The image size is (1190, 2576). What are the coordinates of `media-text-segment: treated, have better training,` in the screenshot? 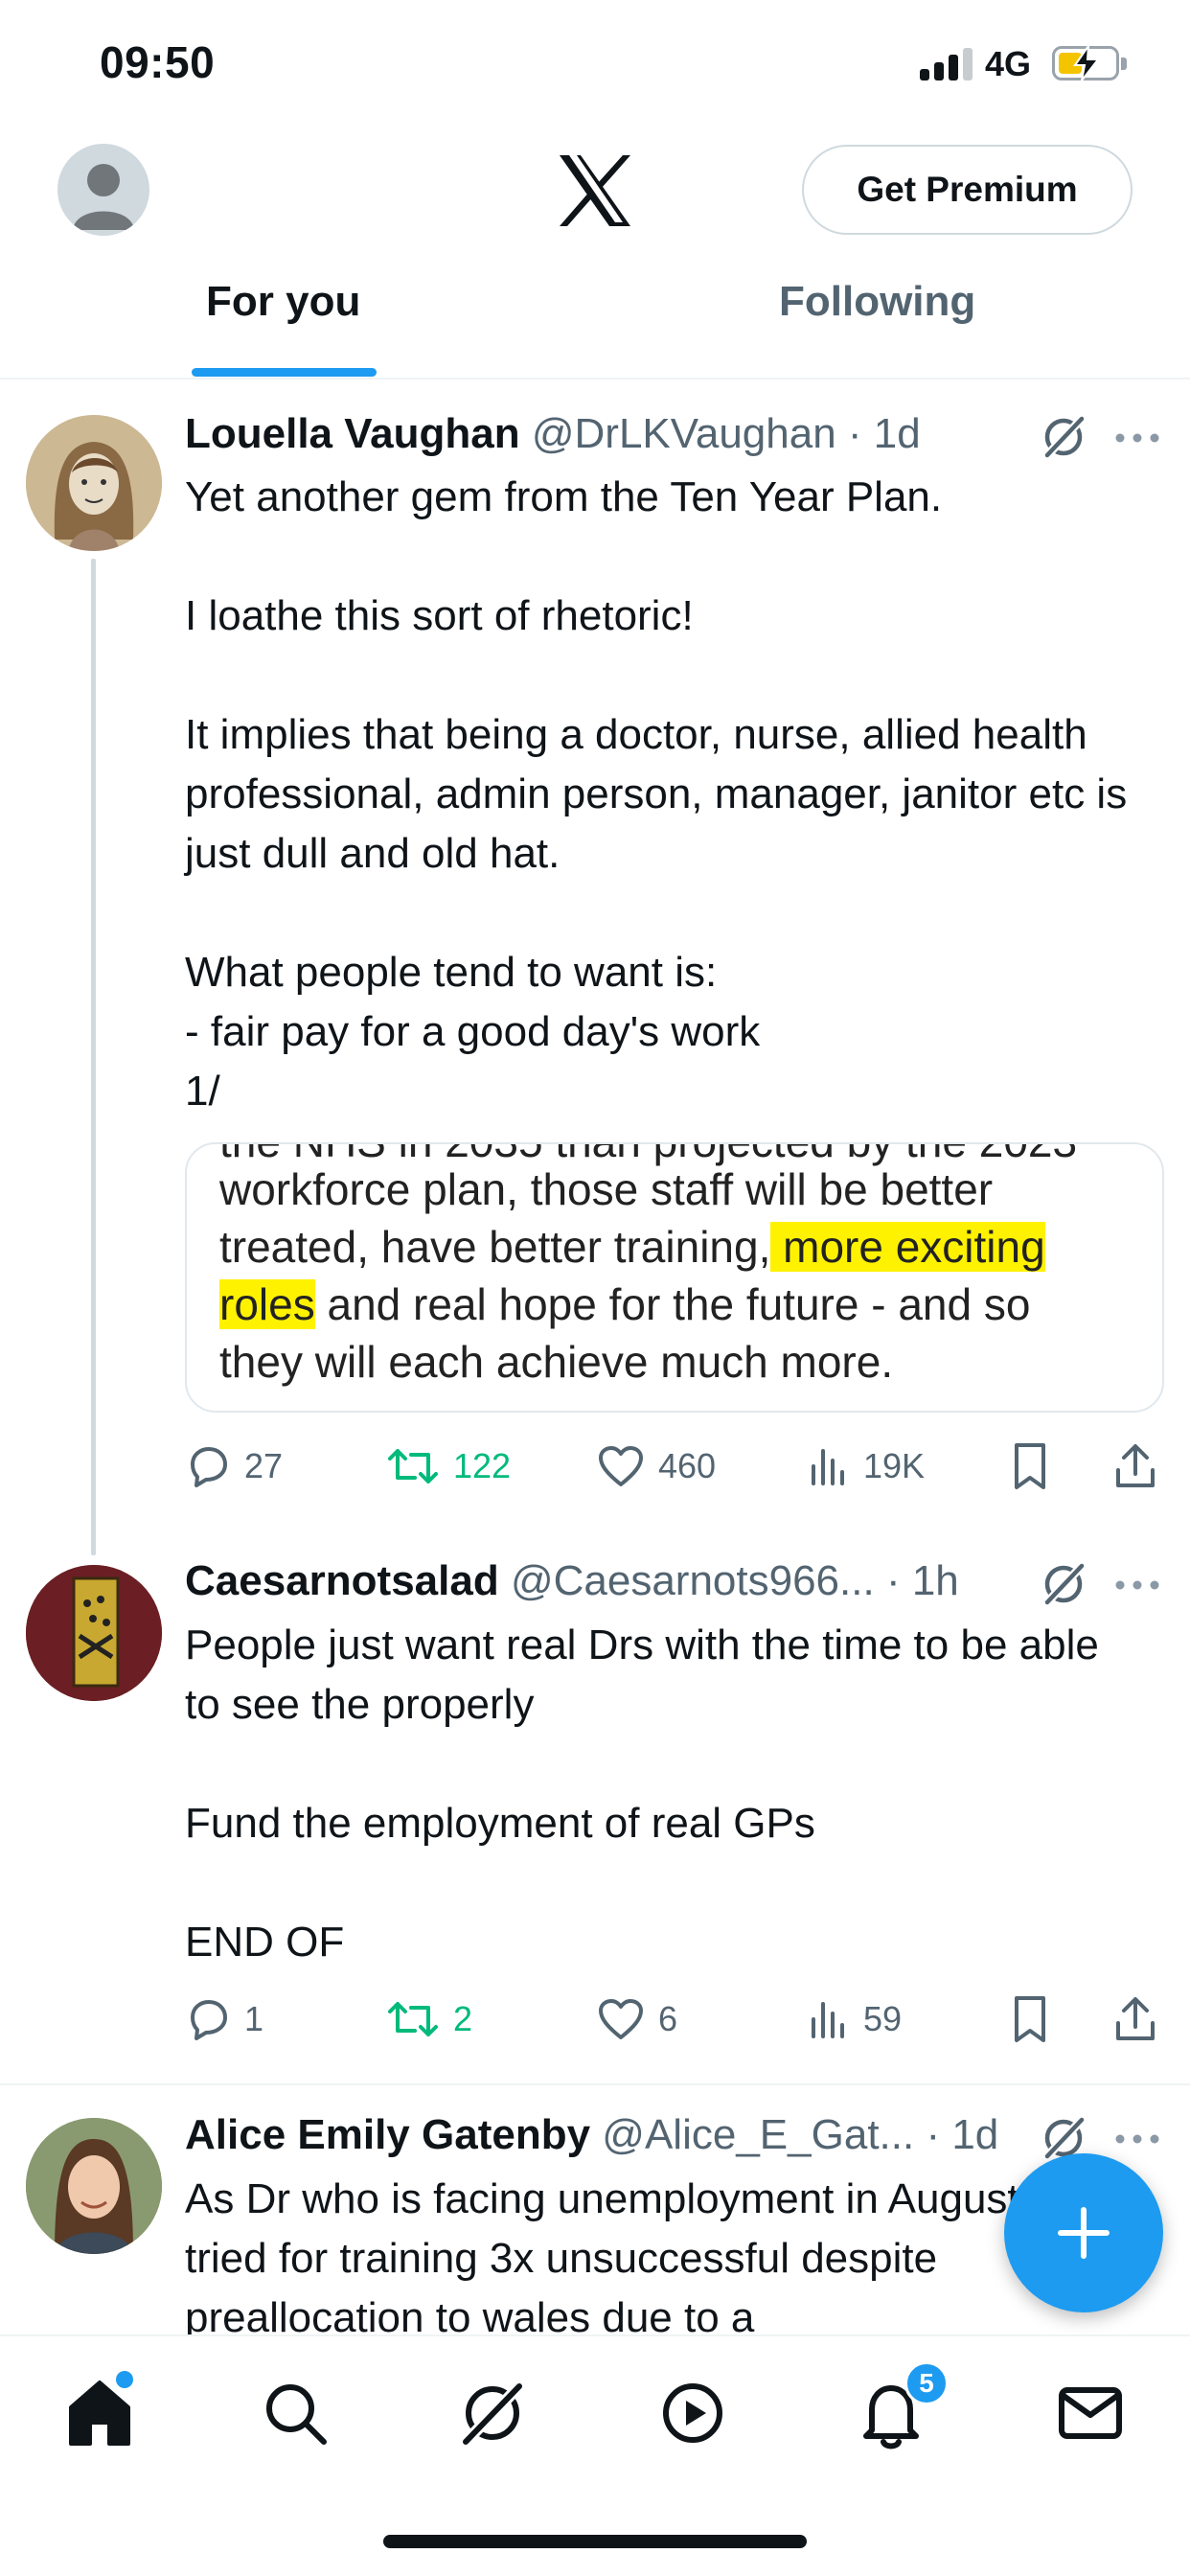 It's located at (495, 1247).